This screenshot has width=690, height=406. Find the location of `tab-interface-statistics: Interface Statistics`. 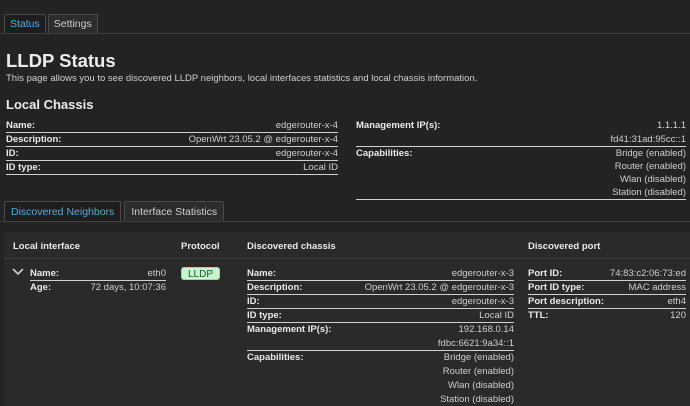

tab-interface-statistics: Interface Statistics is located at coordinates (174, 211).